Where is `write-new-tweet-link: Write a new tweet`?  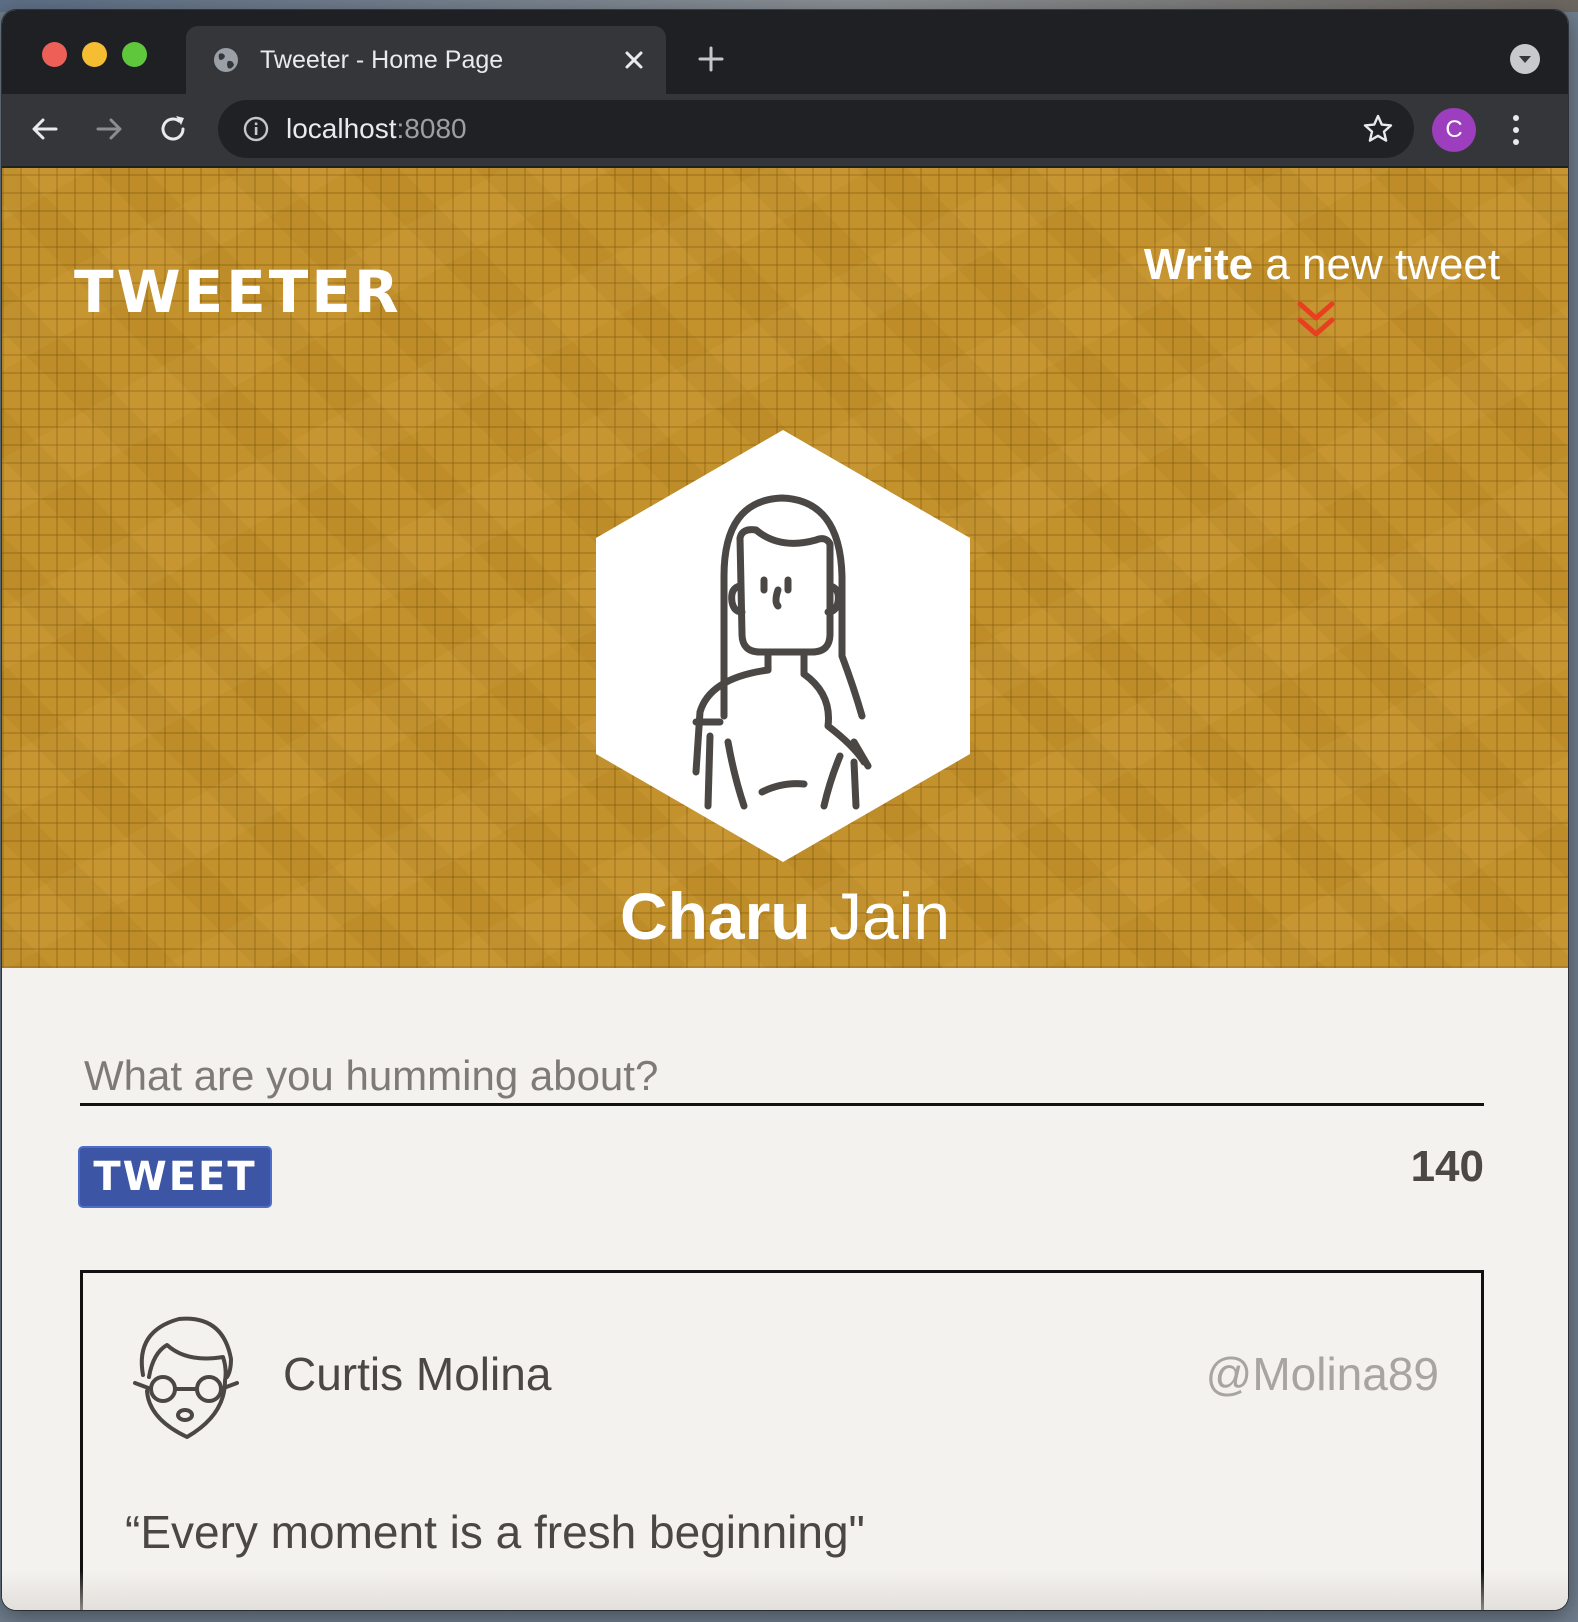
write-new-tweet-link: Write a new tweet is located at coordinates (1322, 265).